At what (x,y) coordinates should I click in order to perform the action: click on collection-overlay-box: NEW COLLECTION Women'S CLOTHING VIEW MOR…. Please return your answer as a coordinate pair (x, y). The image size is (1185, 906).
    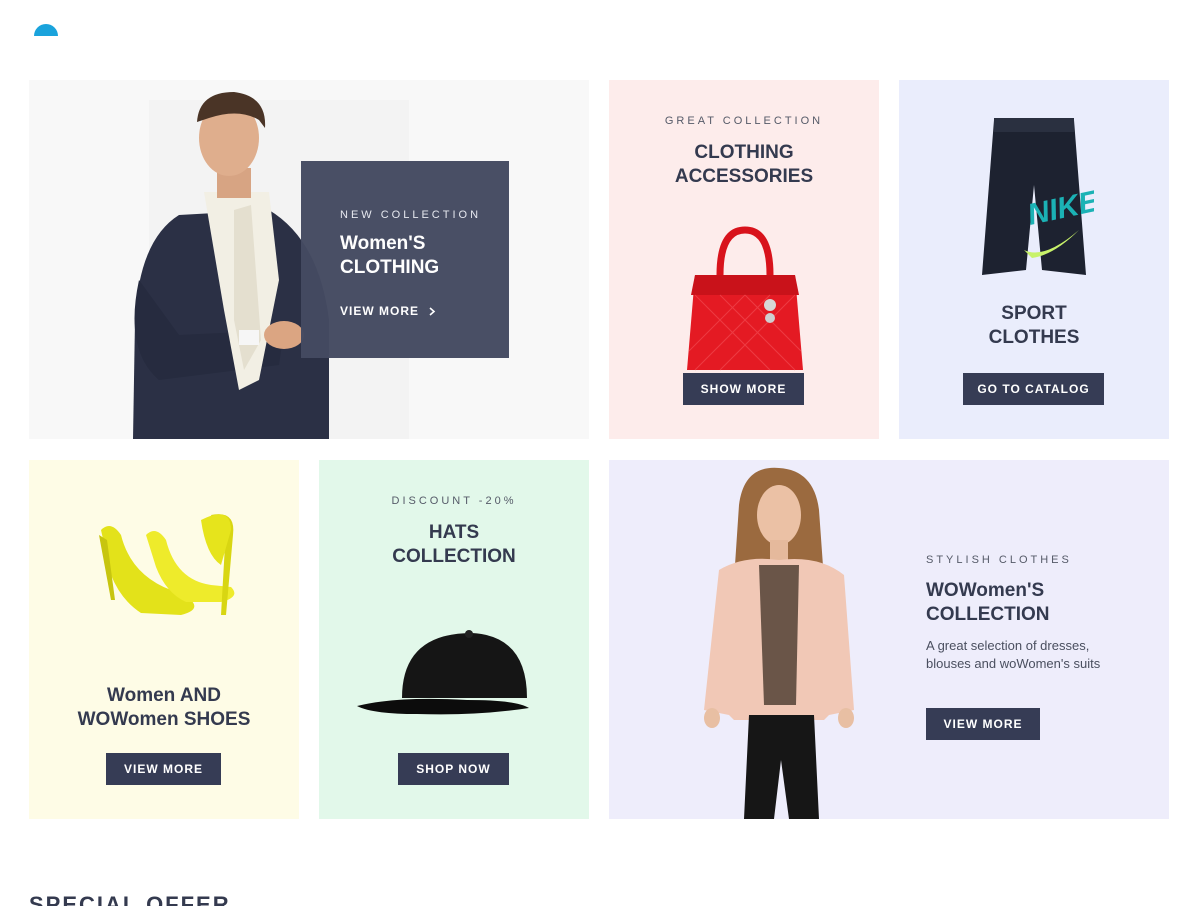
    Looking at the image, I should click on (405, 259).